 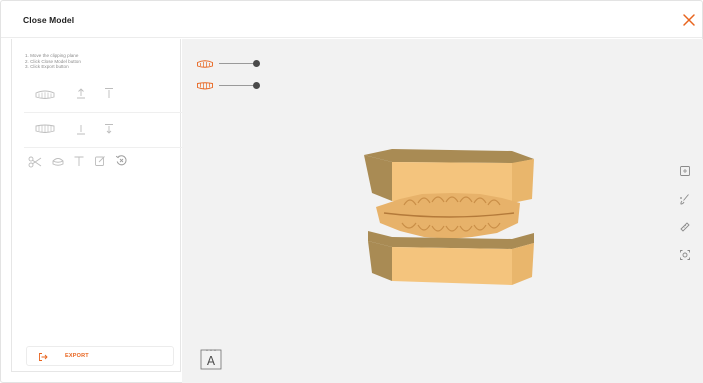 I want to click on move-top-icon, so click(x=109, y=93).